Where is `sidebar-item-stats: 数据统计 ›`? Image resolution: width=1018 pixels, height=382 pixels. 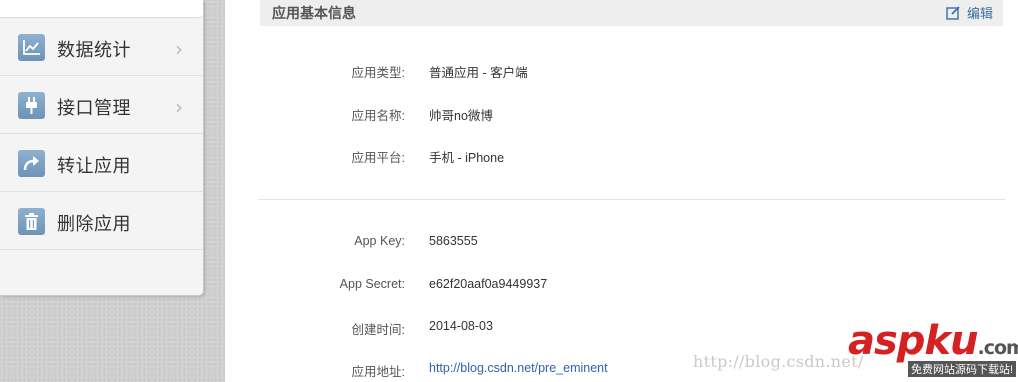
sidebar-item-stats: 数据统计 › is located at coordinates (101, 47).